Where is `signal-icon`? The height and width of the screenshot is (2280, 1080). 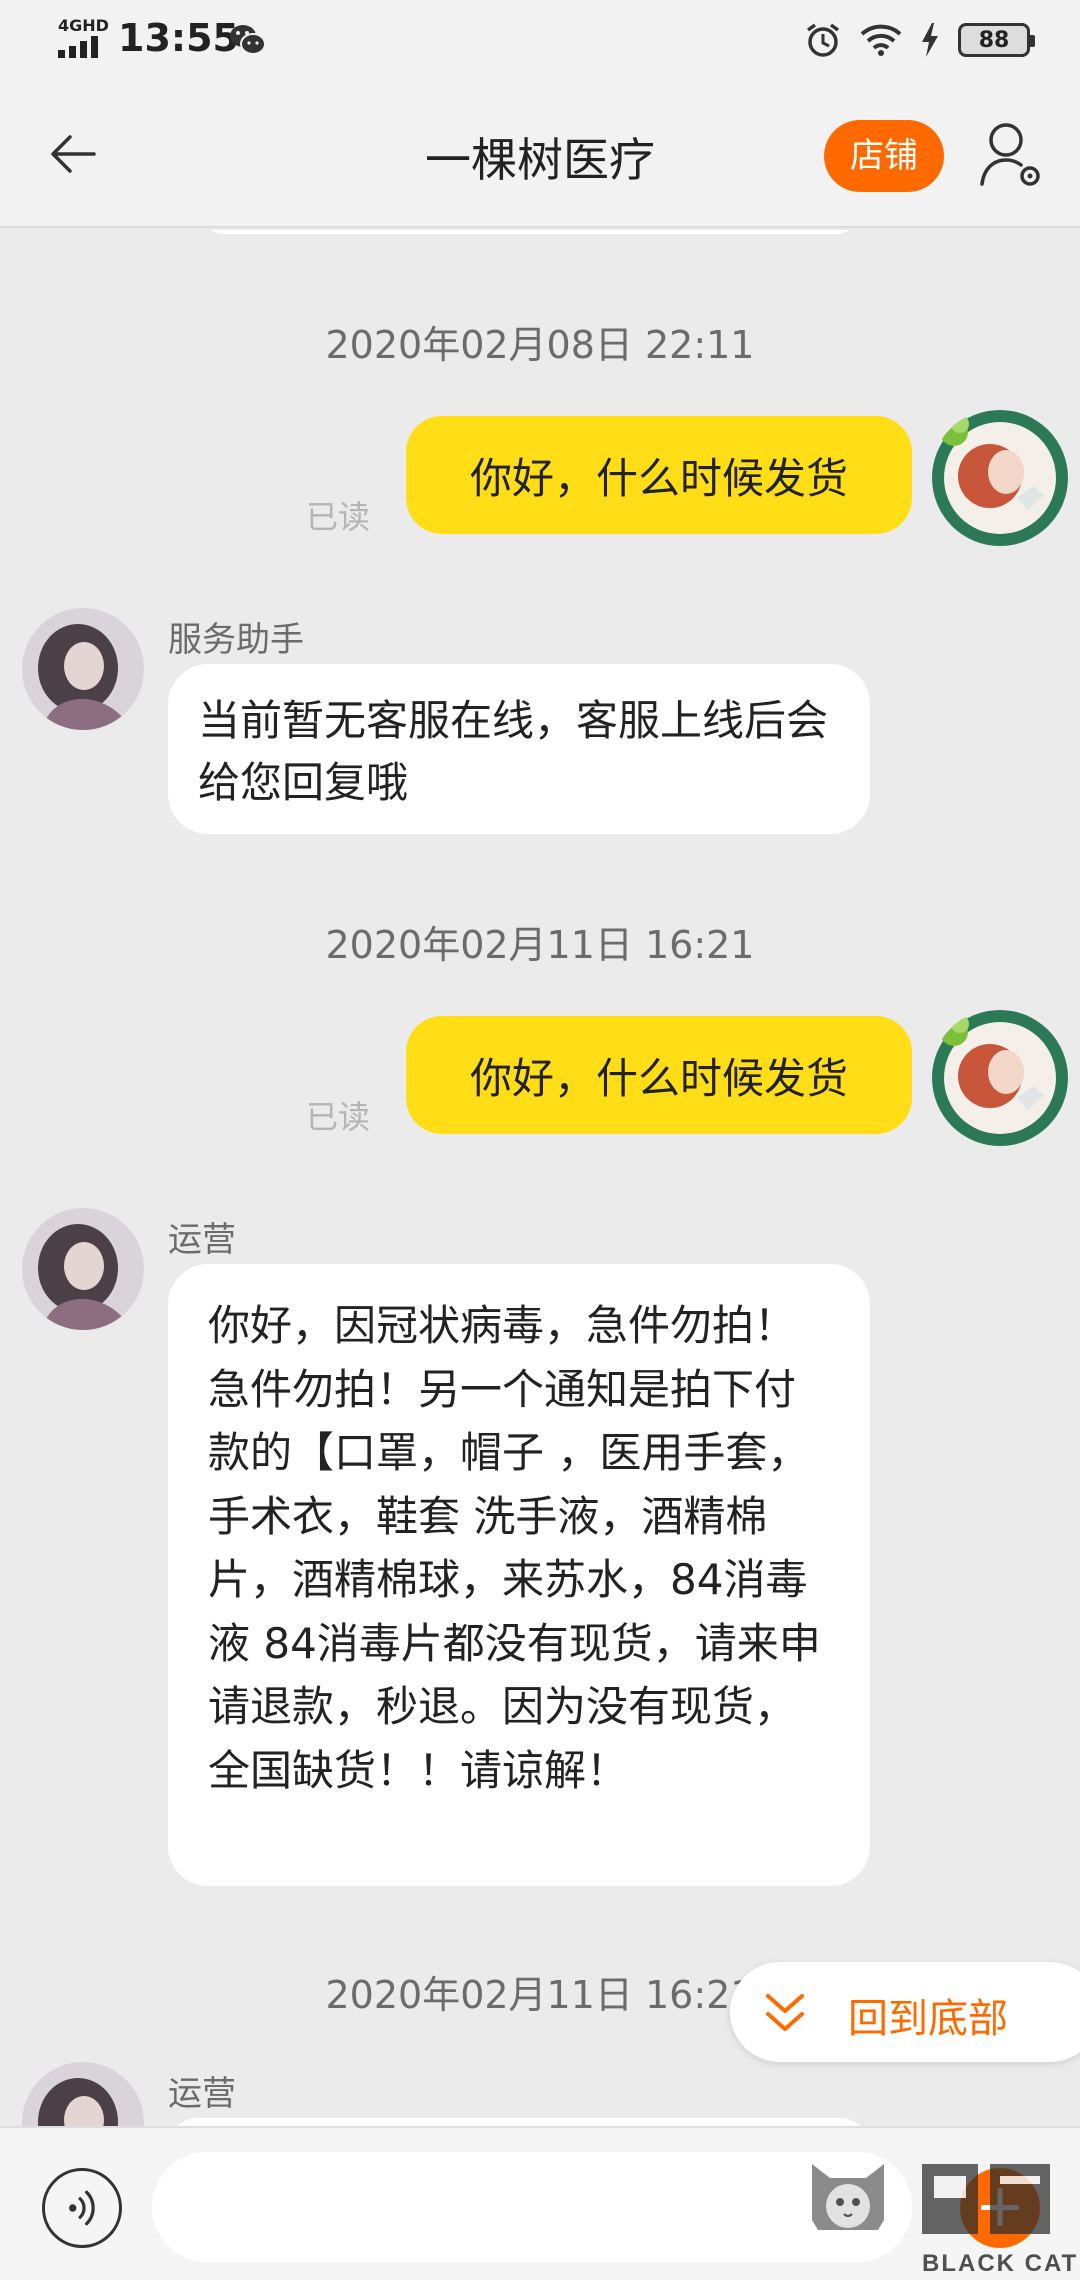
signal-icon is located at coordinates (82, 47).